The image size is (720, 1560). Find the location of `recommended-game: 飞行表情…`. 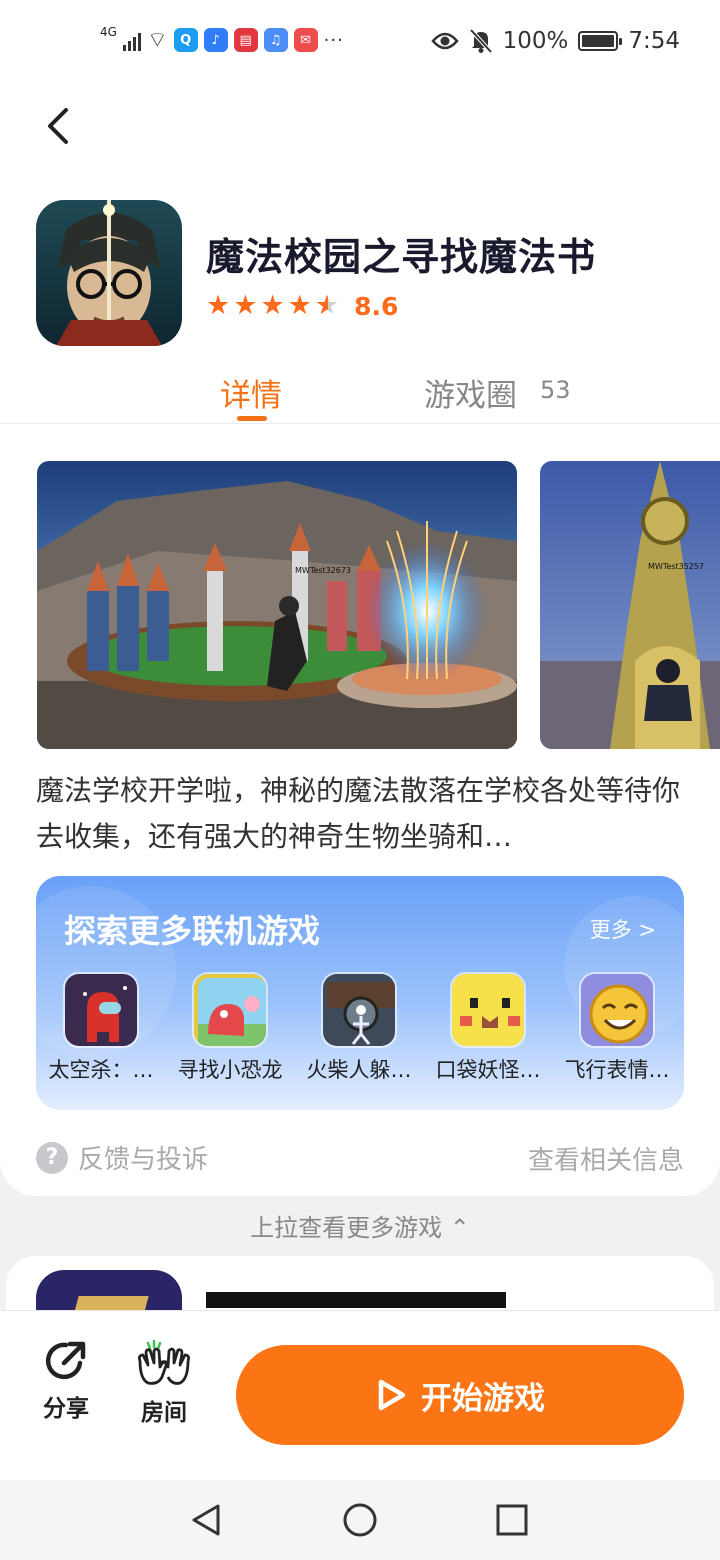

recommended-game: 飞行表情… is located at coordinates (617, 1028).